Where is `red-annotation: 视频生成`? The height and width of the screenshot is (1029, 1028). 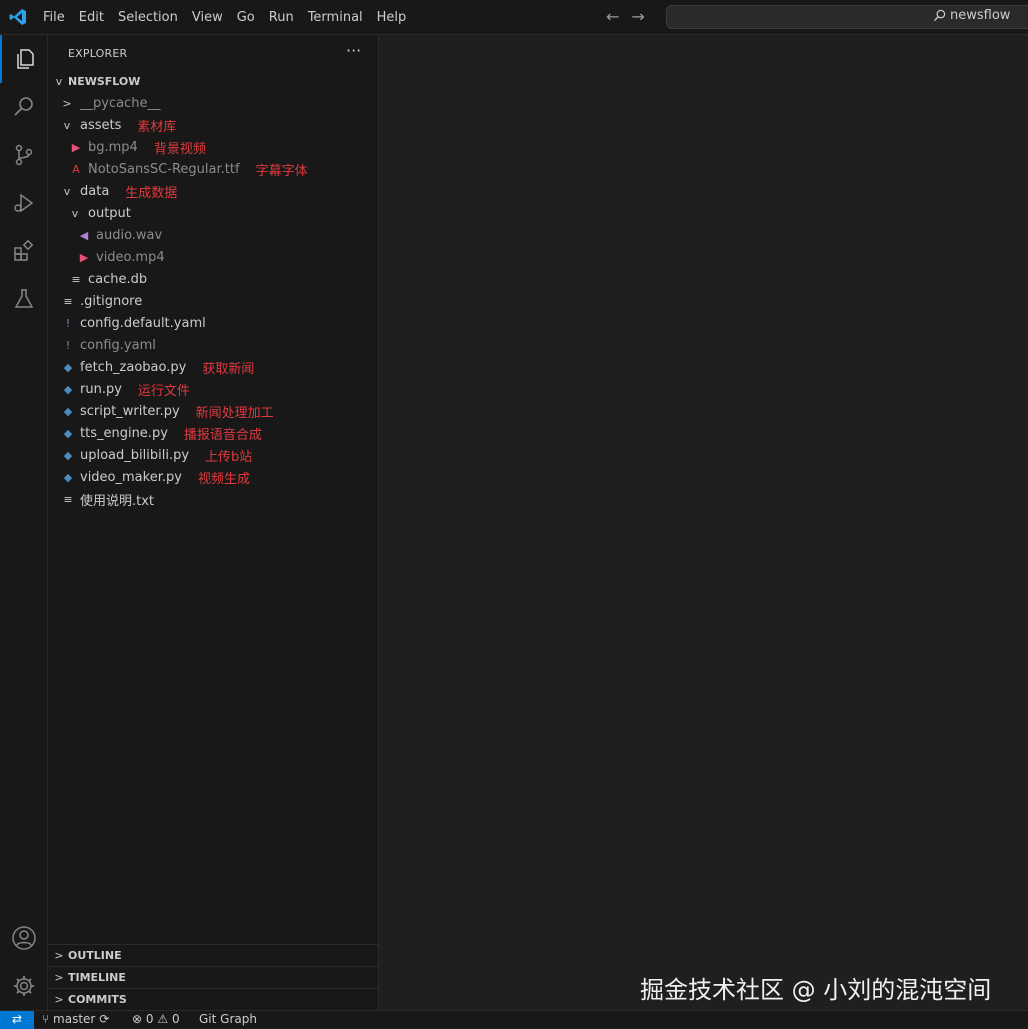
red-annotation: 视频生成 is located at coordinates (223, 479).